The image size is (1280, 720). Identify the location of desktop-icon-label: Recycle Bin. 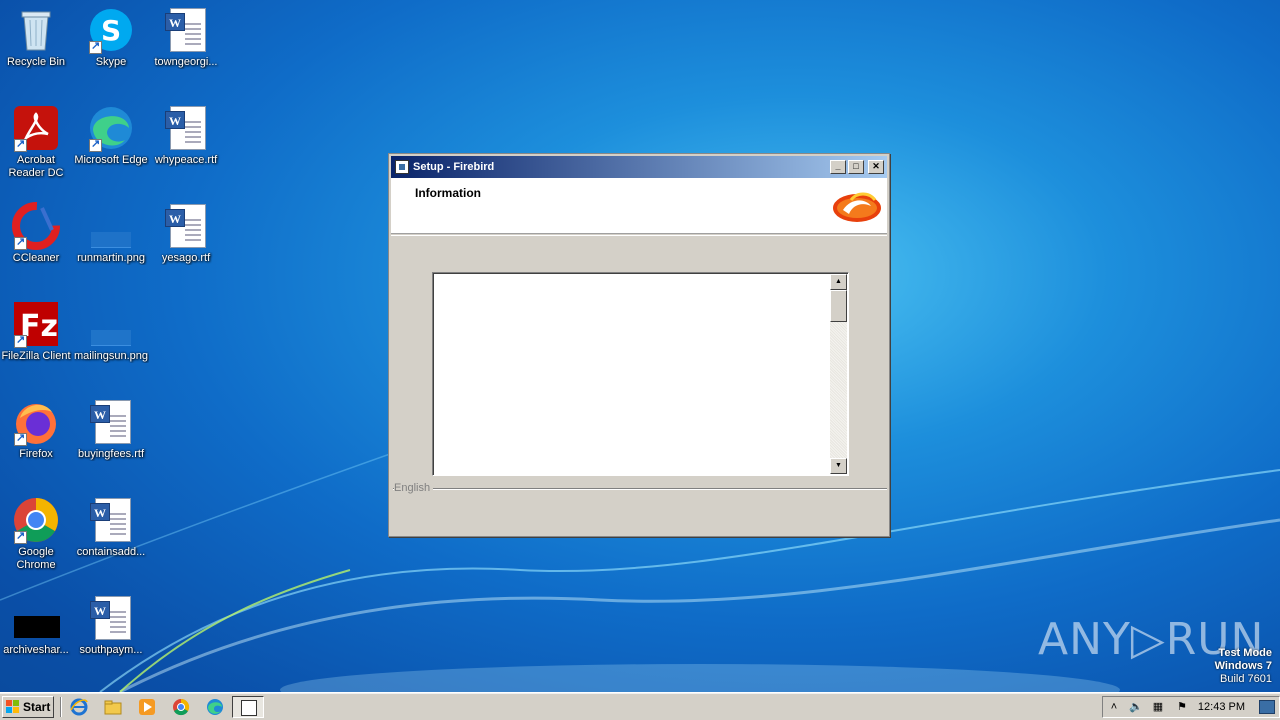
(36, 62).